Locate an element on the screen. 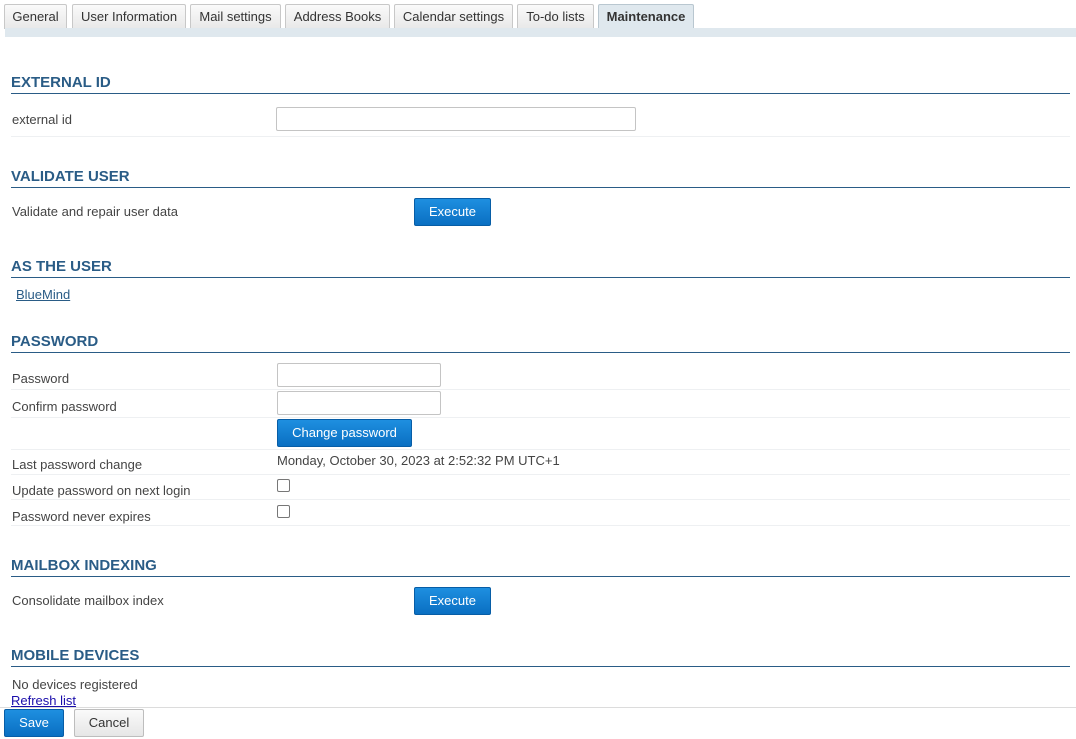 Image resolution: width=1076 pixels, height=739 pixels. password-label: Password is located at coordinates (41, 378).